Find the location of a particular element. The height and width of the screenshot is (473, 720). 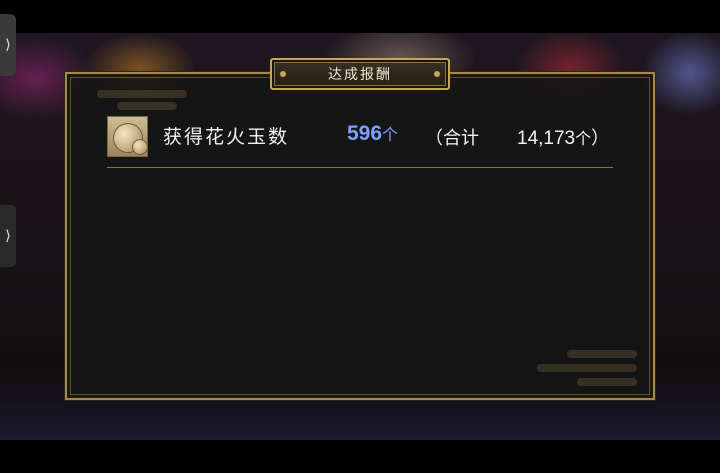

reward-count-unit: 个 is located at coordinates (390, 134).